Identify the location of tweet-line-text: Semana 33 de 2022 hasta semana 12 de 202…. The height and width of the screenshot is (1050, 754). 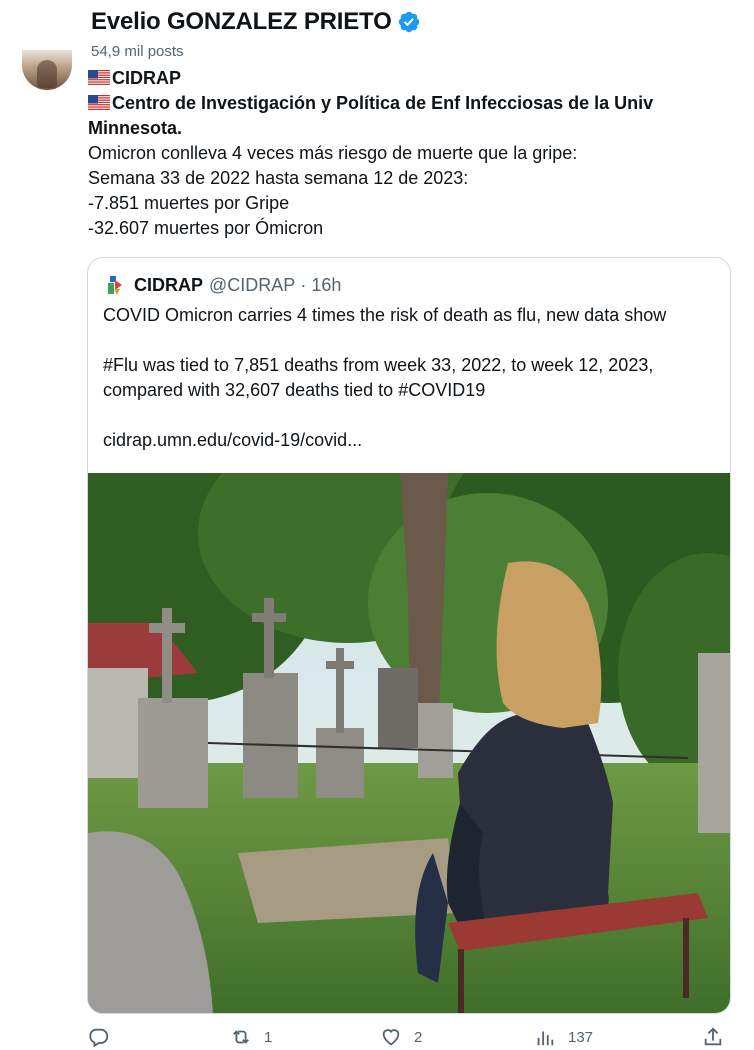
(278, 178).